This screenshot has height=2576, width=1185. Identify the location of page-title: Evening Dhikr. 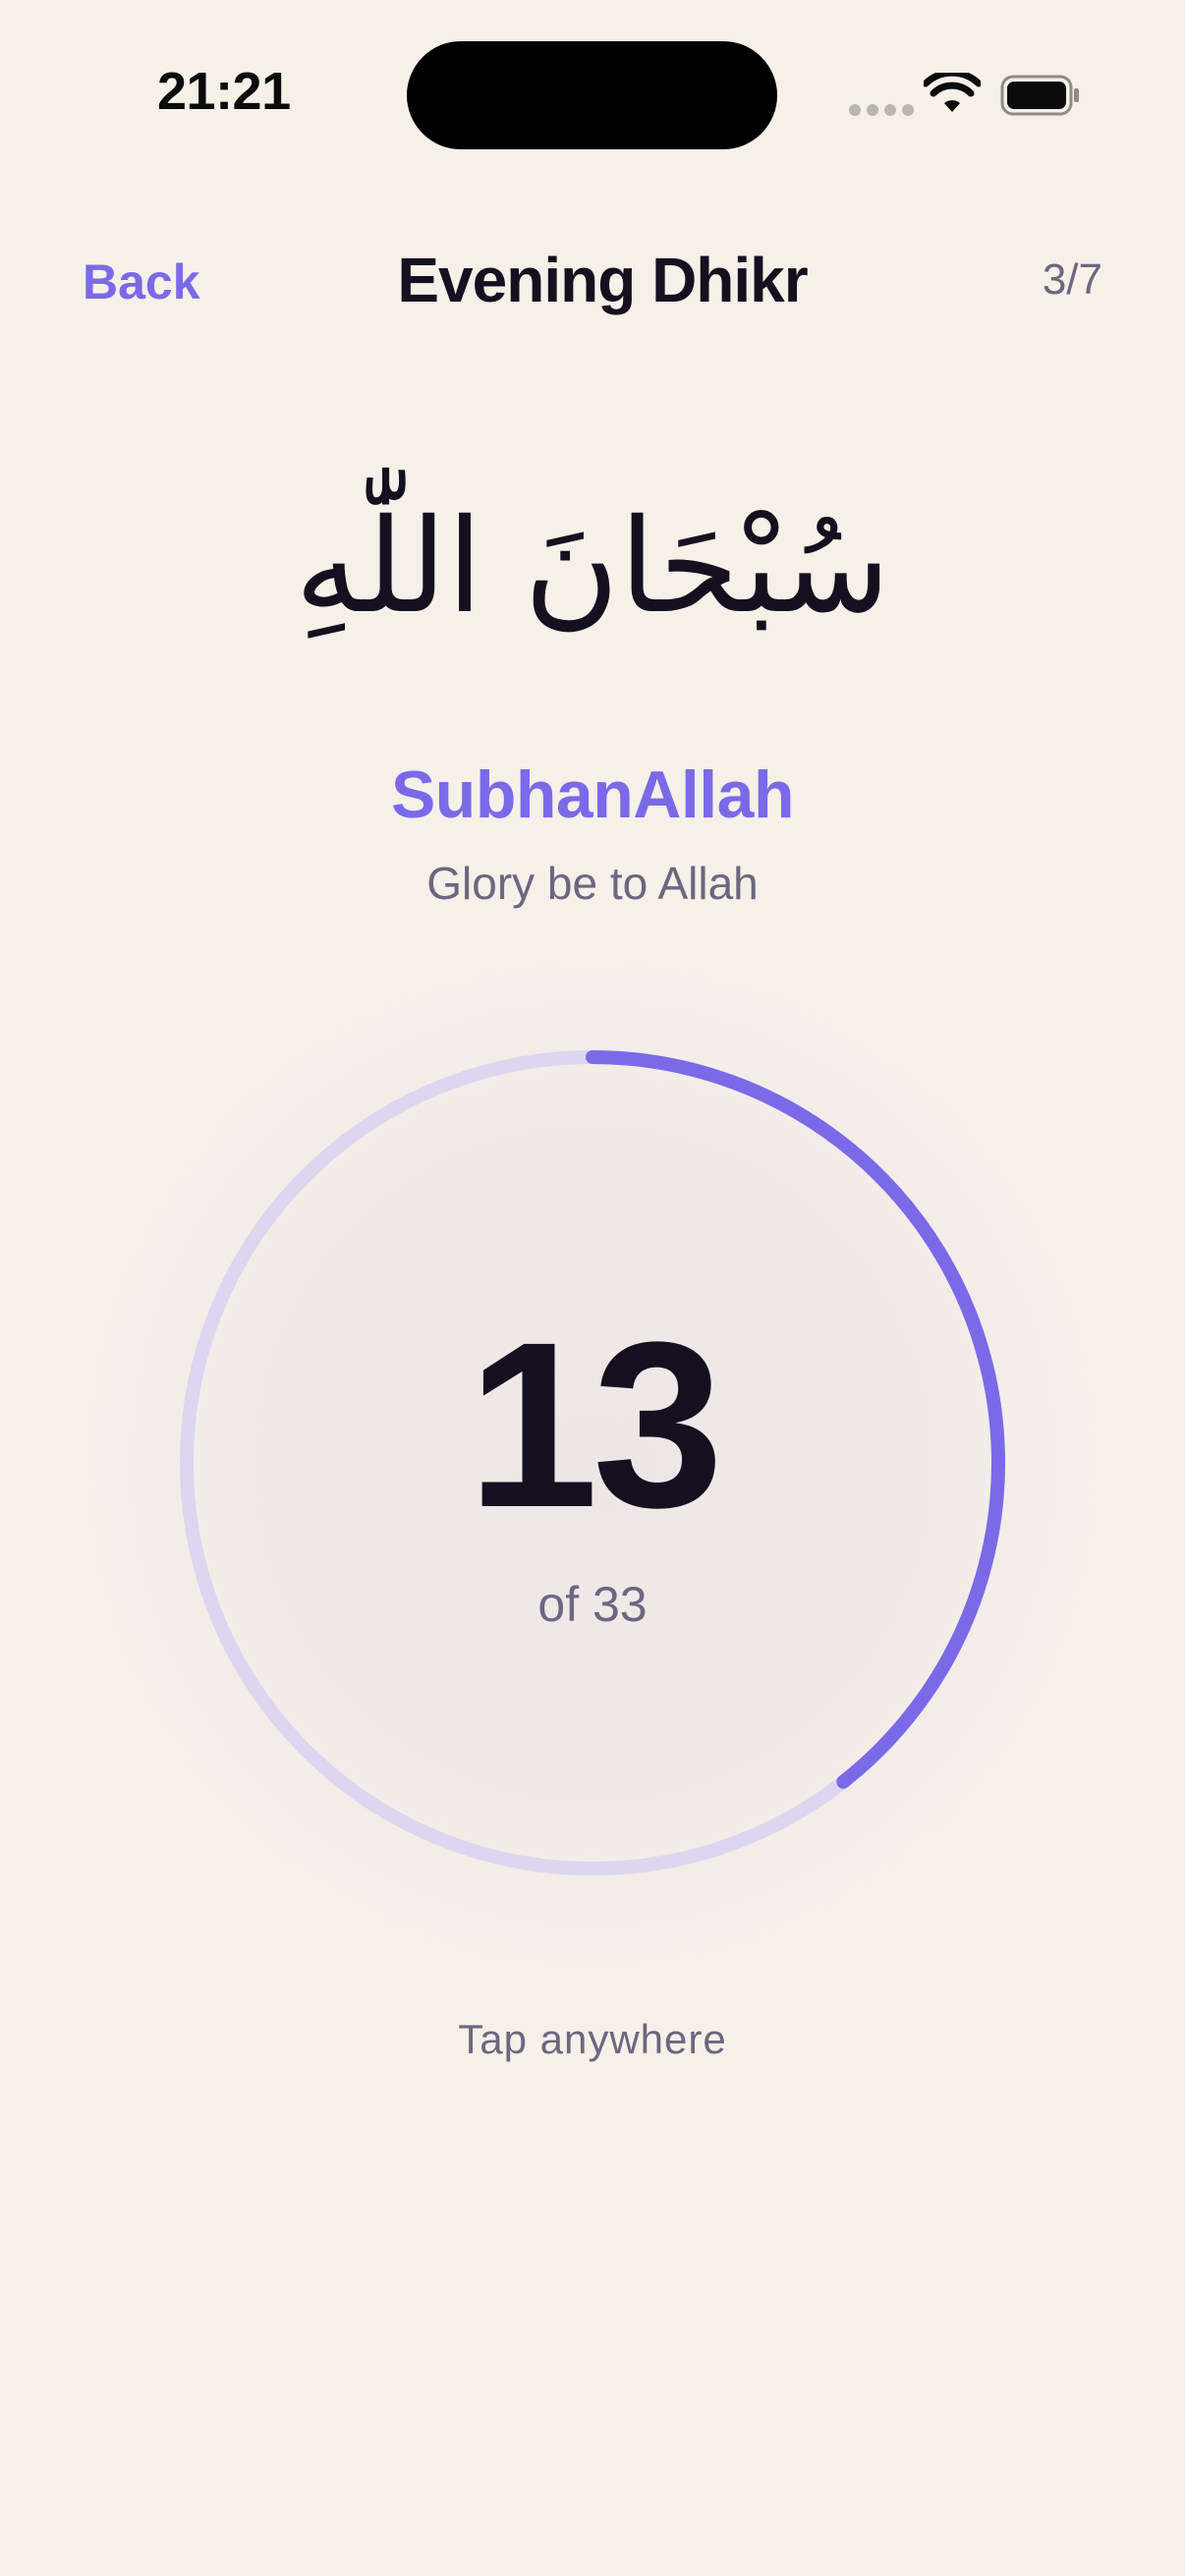
(602, 280).